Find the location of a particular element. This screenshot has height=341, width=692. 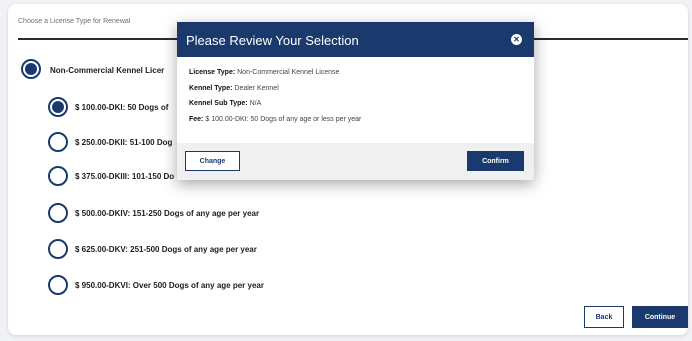

radio-option-dkvi is located at coordinates (58, 285).